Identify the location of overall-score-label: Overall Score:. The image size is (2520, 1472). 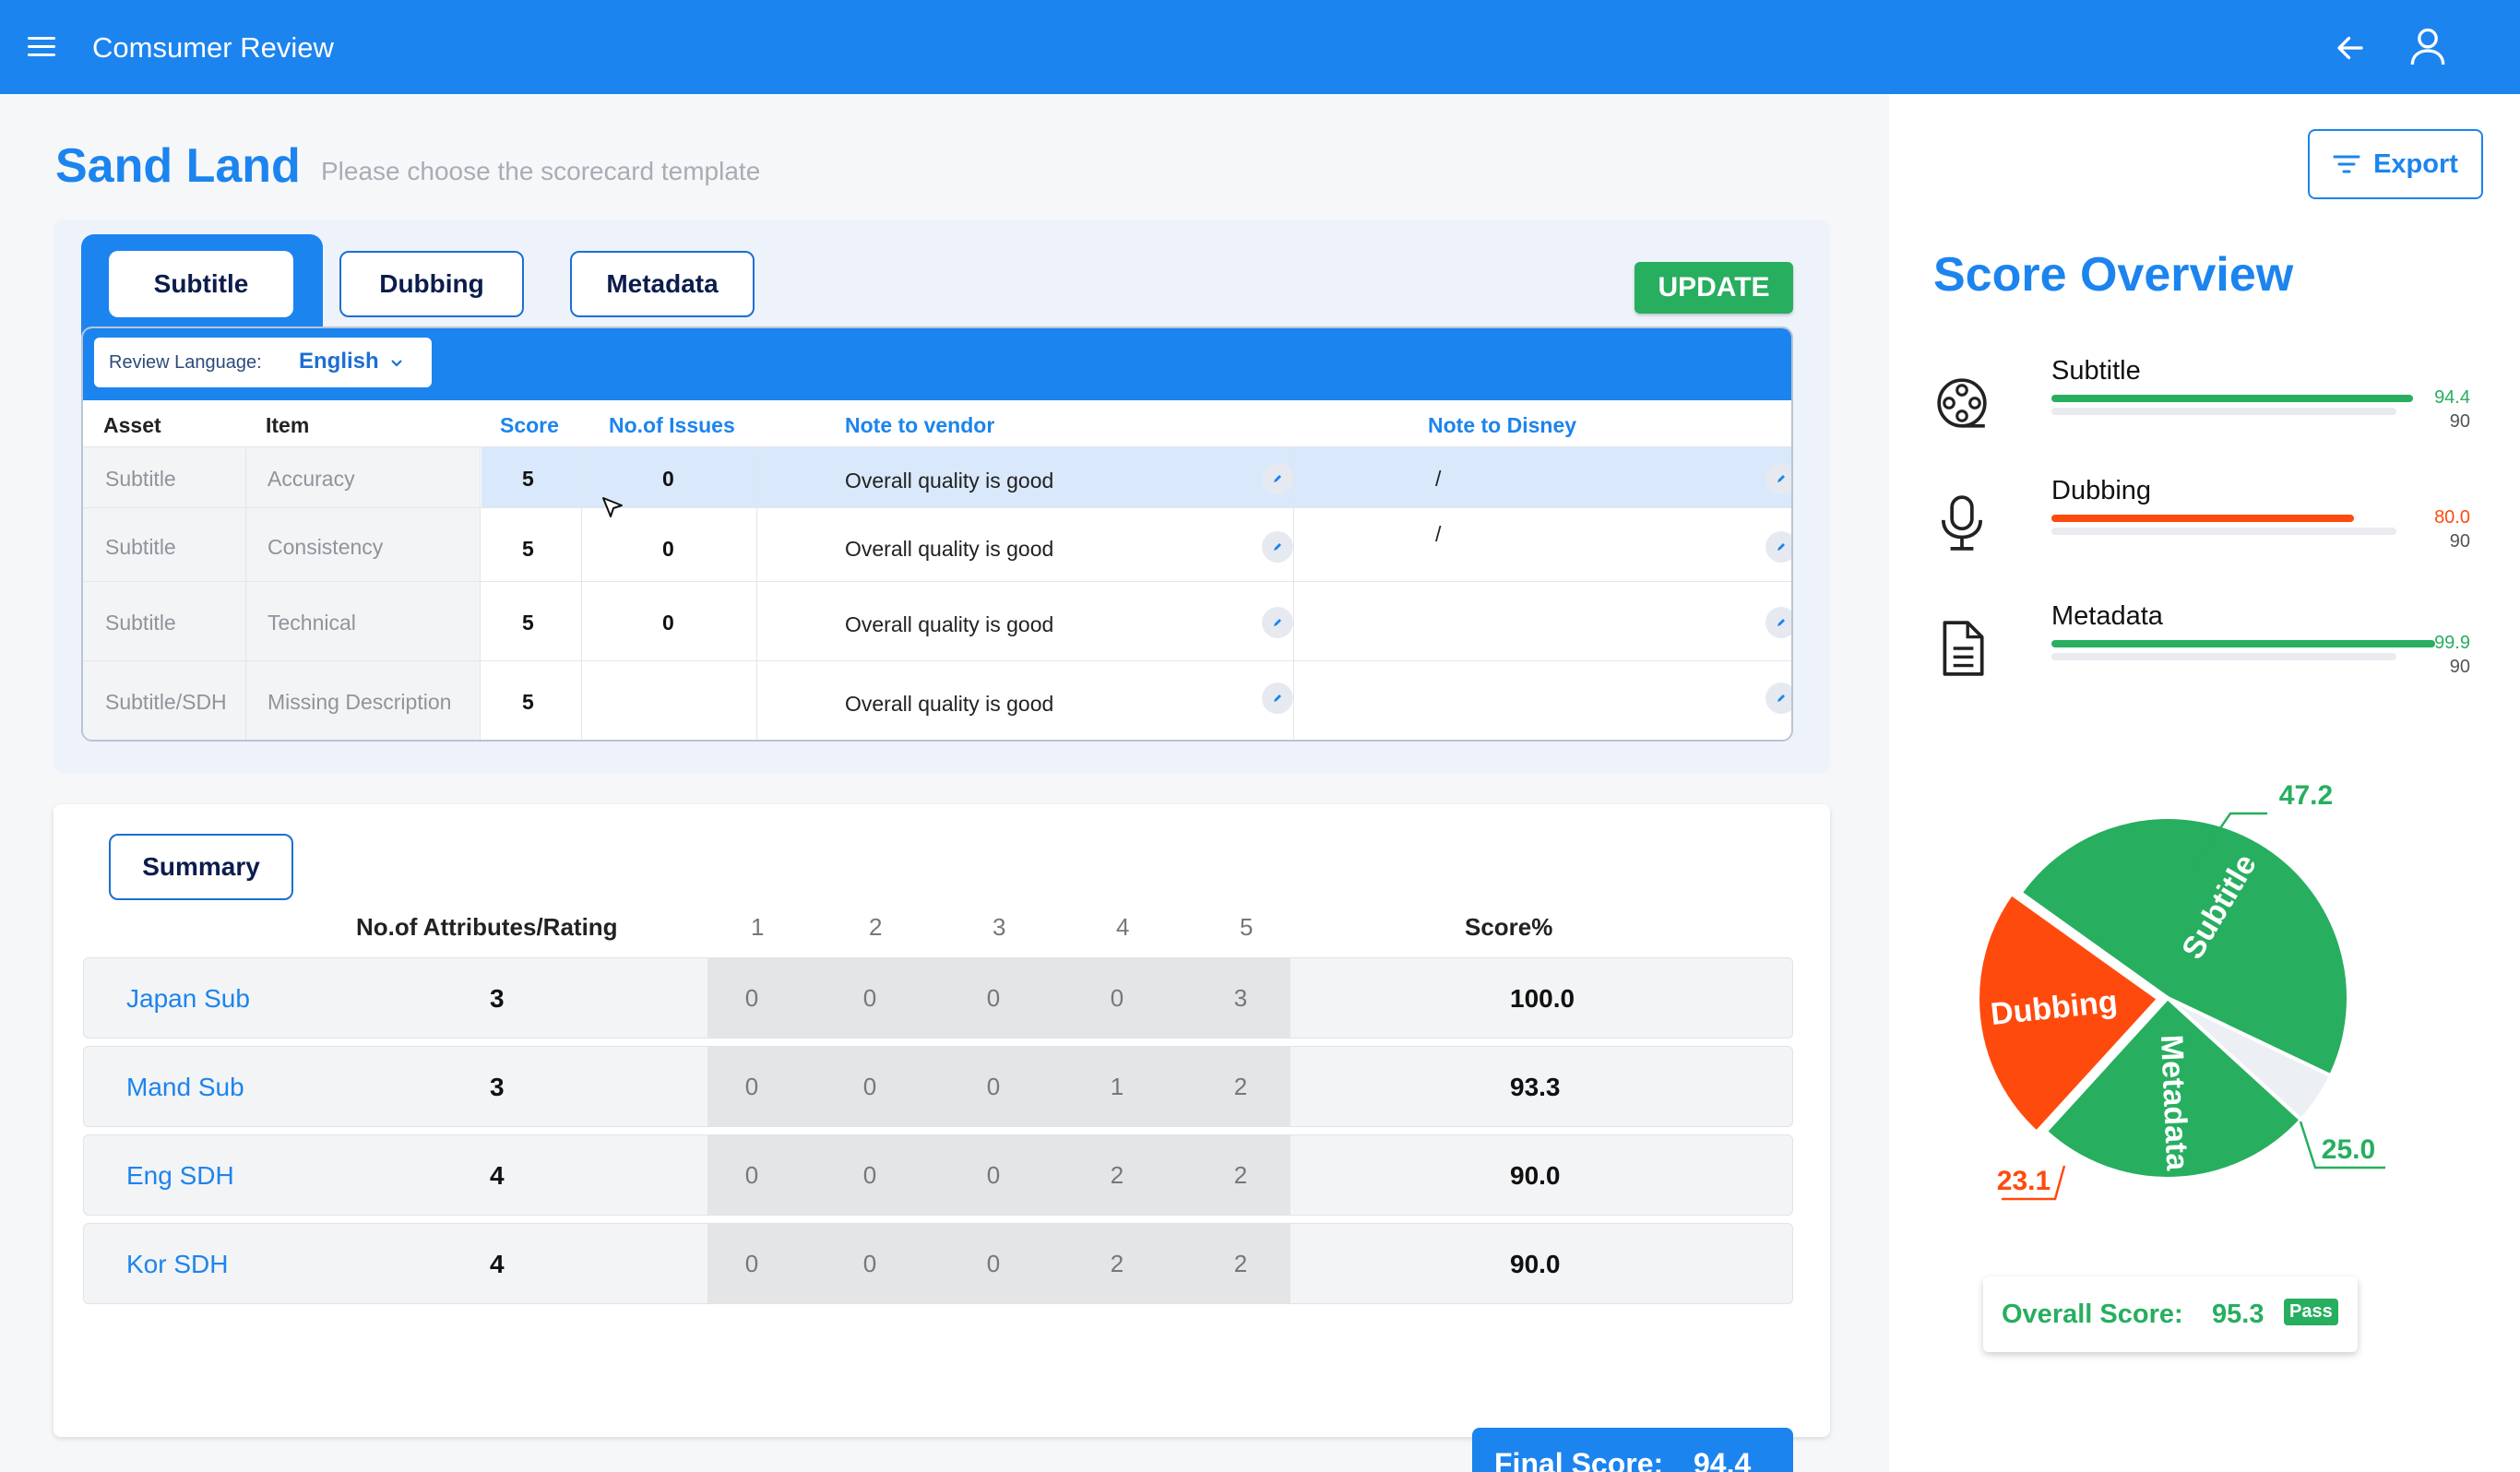
(2092, 1314).